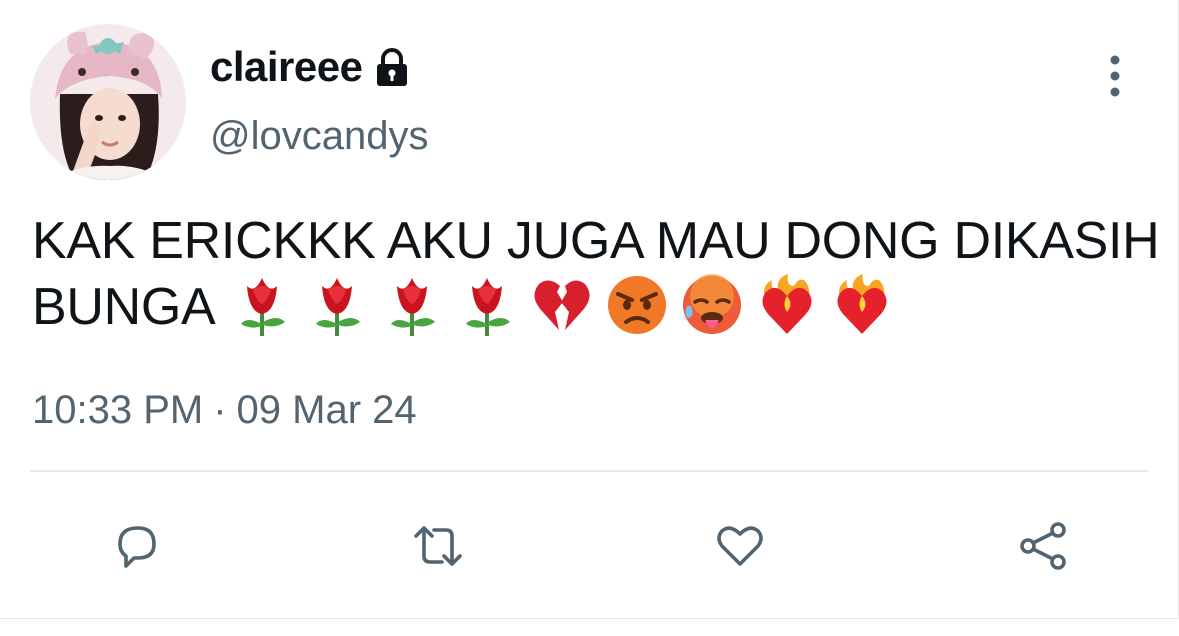  I want to click on tweet-time: 10:33 PM, so click(118, 410).